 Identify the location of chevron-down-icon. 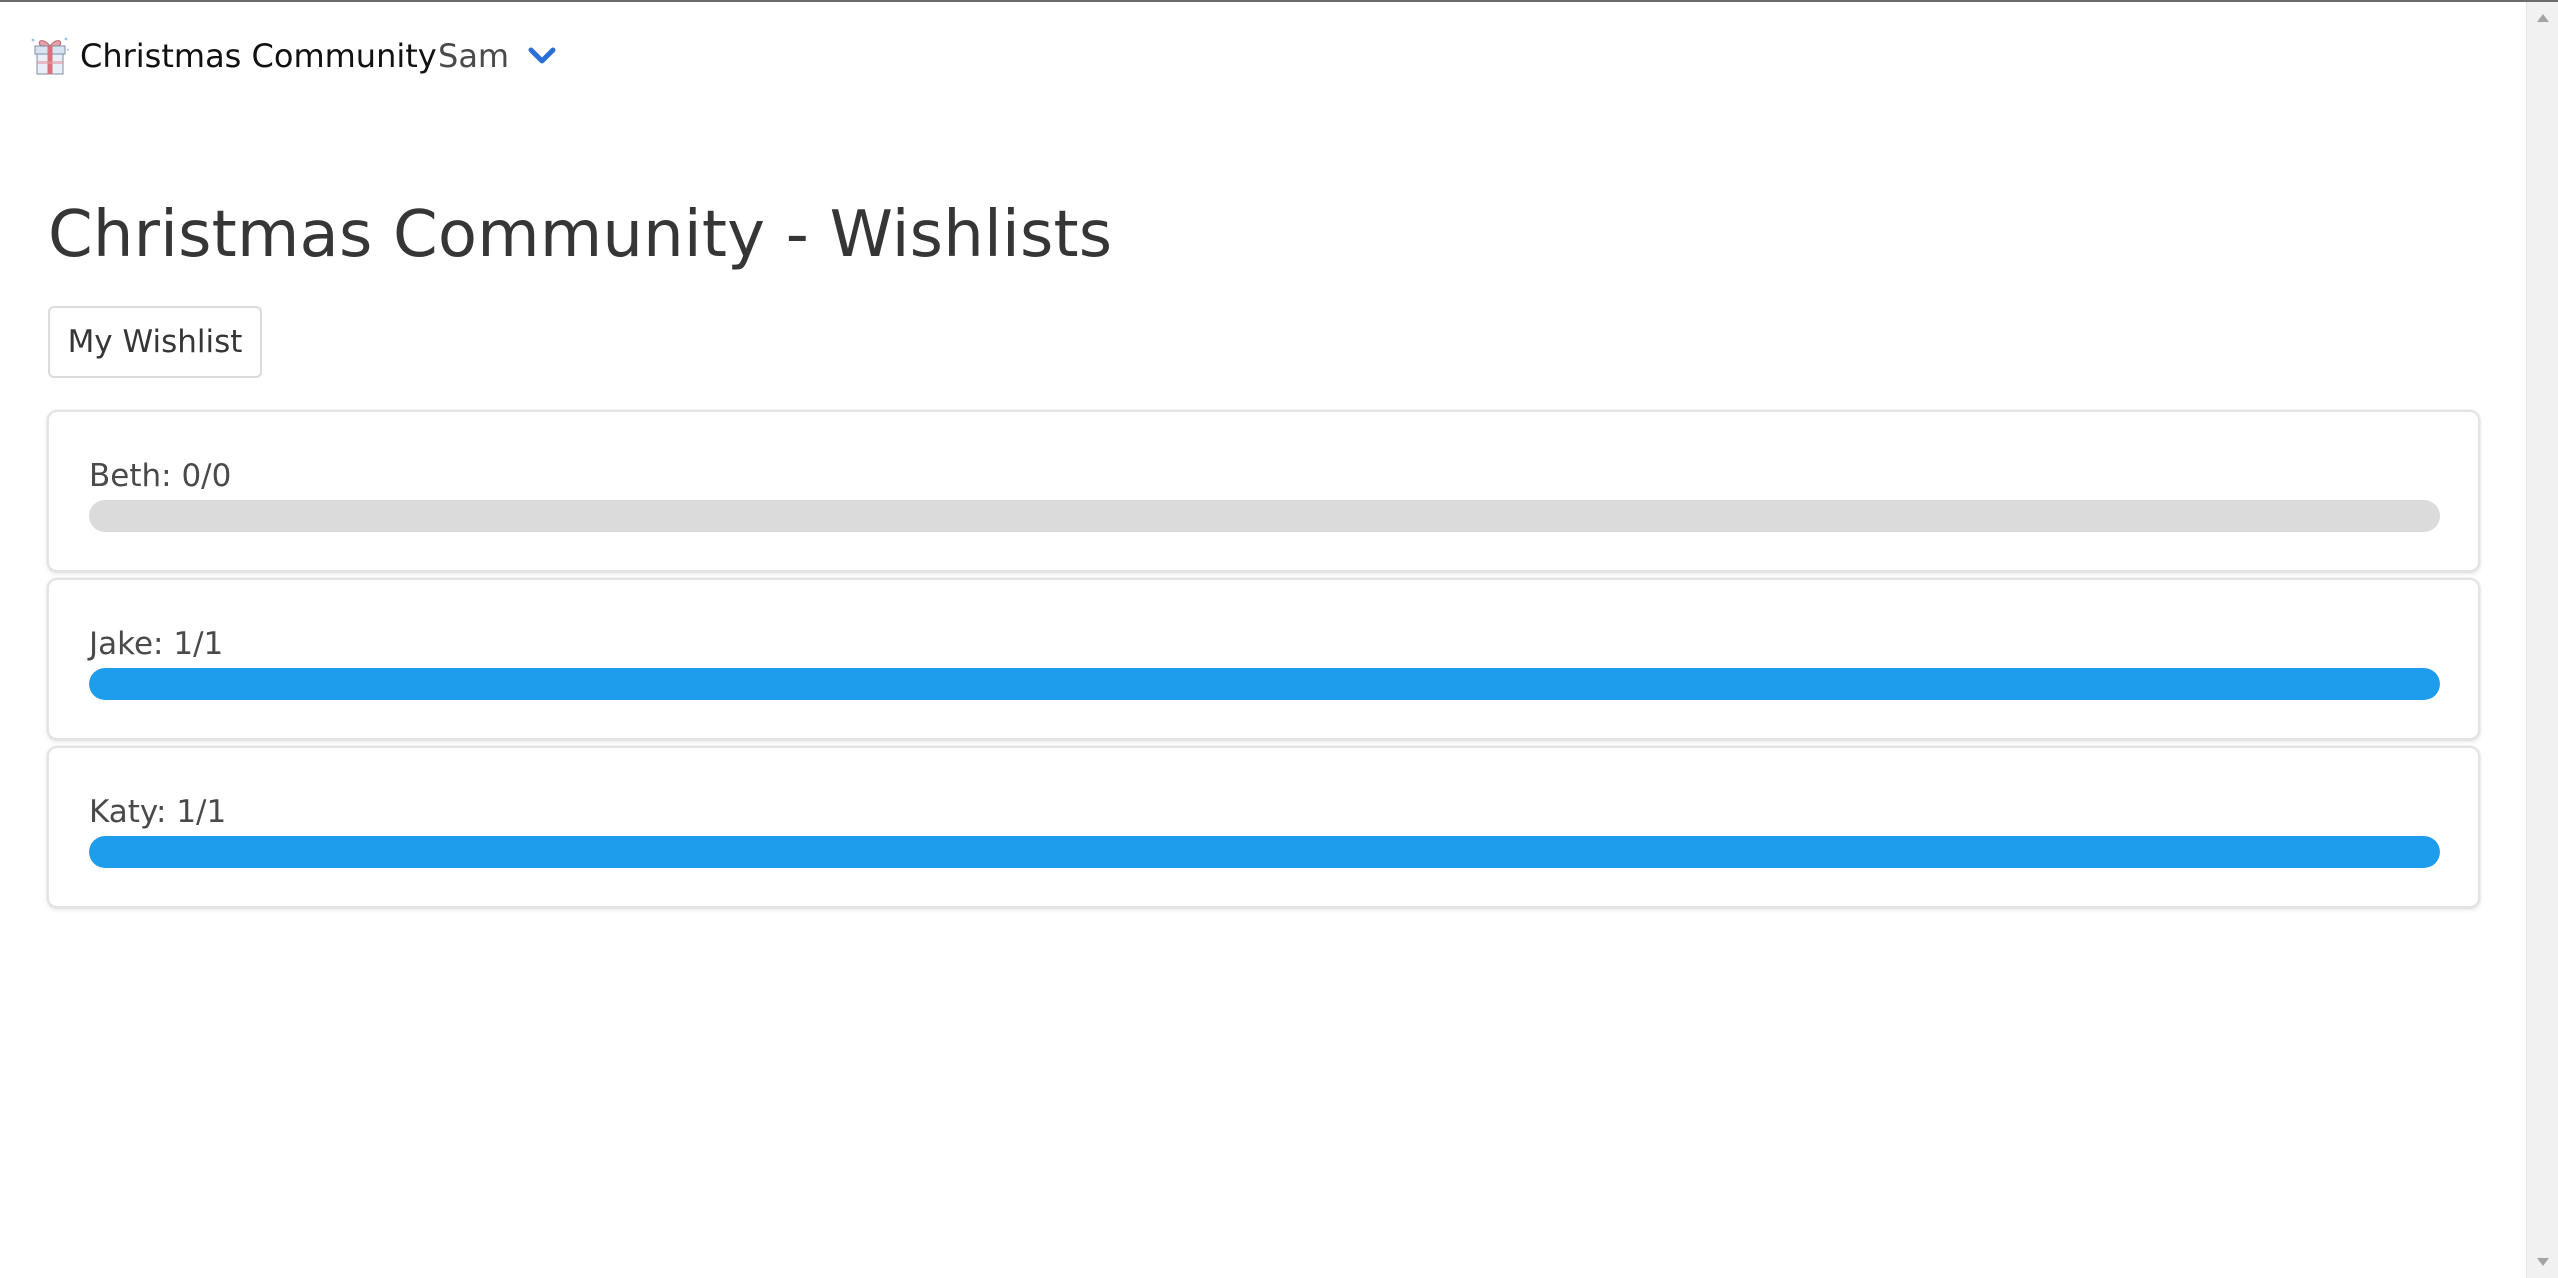
(542, 55).